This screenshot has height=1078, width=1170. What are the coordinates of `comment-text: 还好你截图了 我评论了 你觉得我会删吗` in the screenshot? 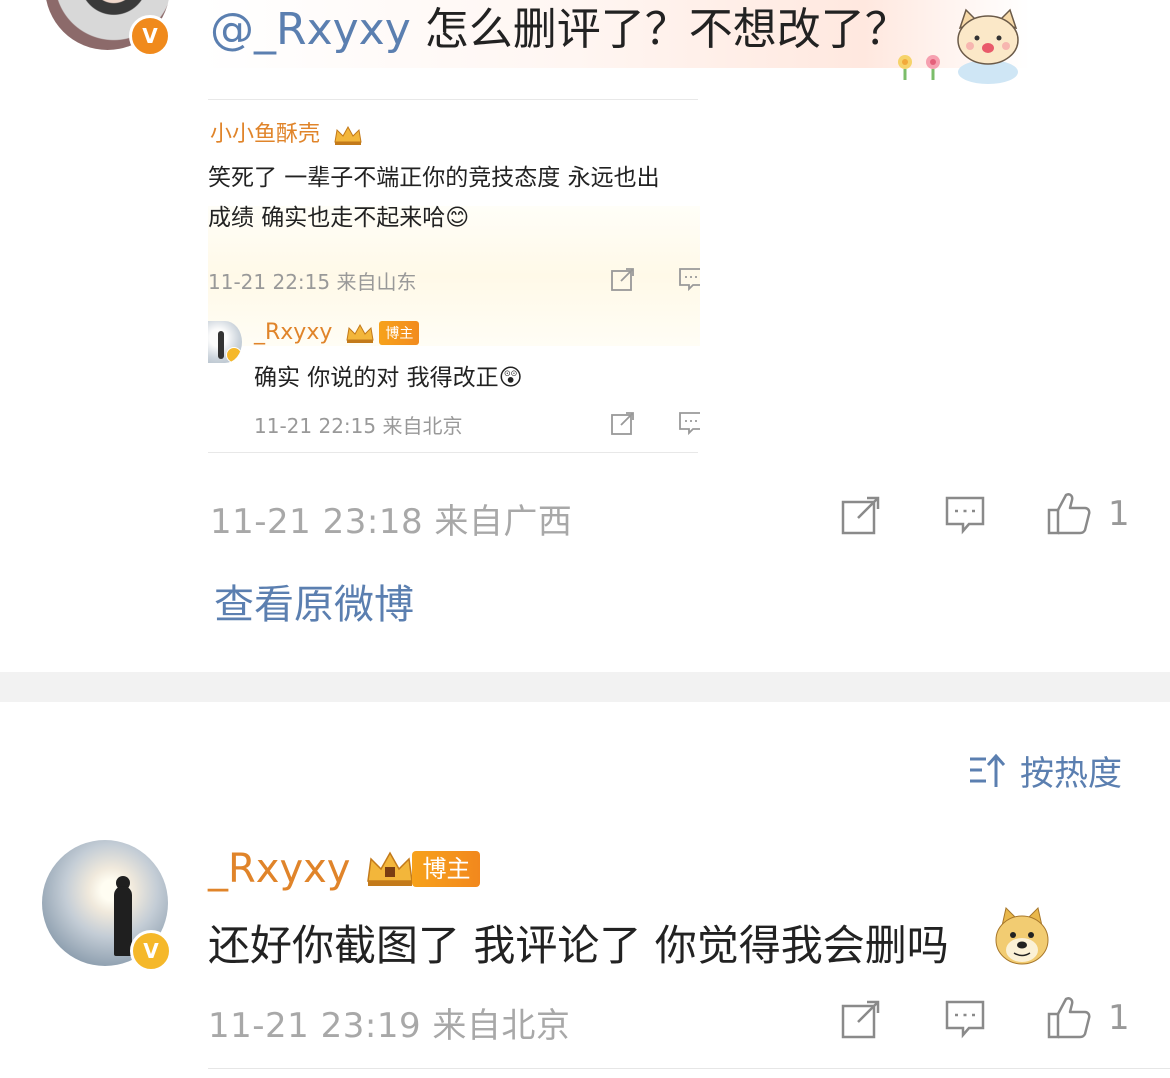 It's located at (578, 945).